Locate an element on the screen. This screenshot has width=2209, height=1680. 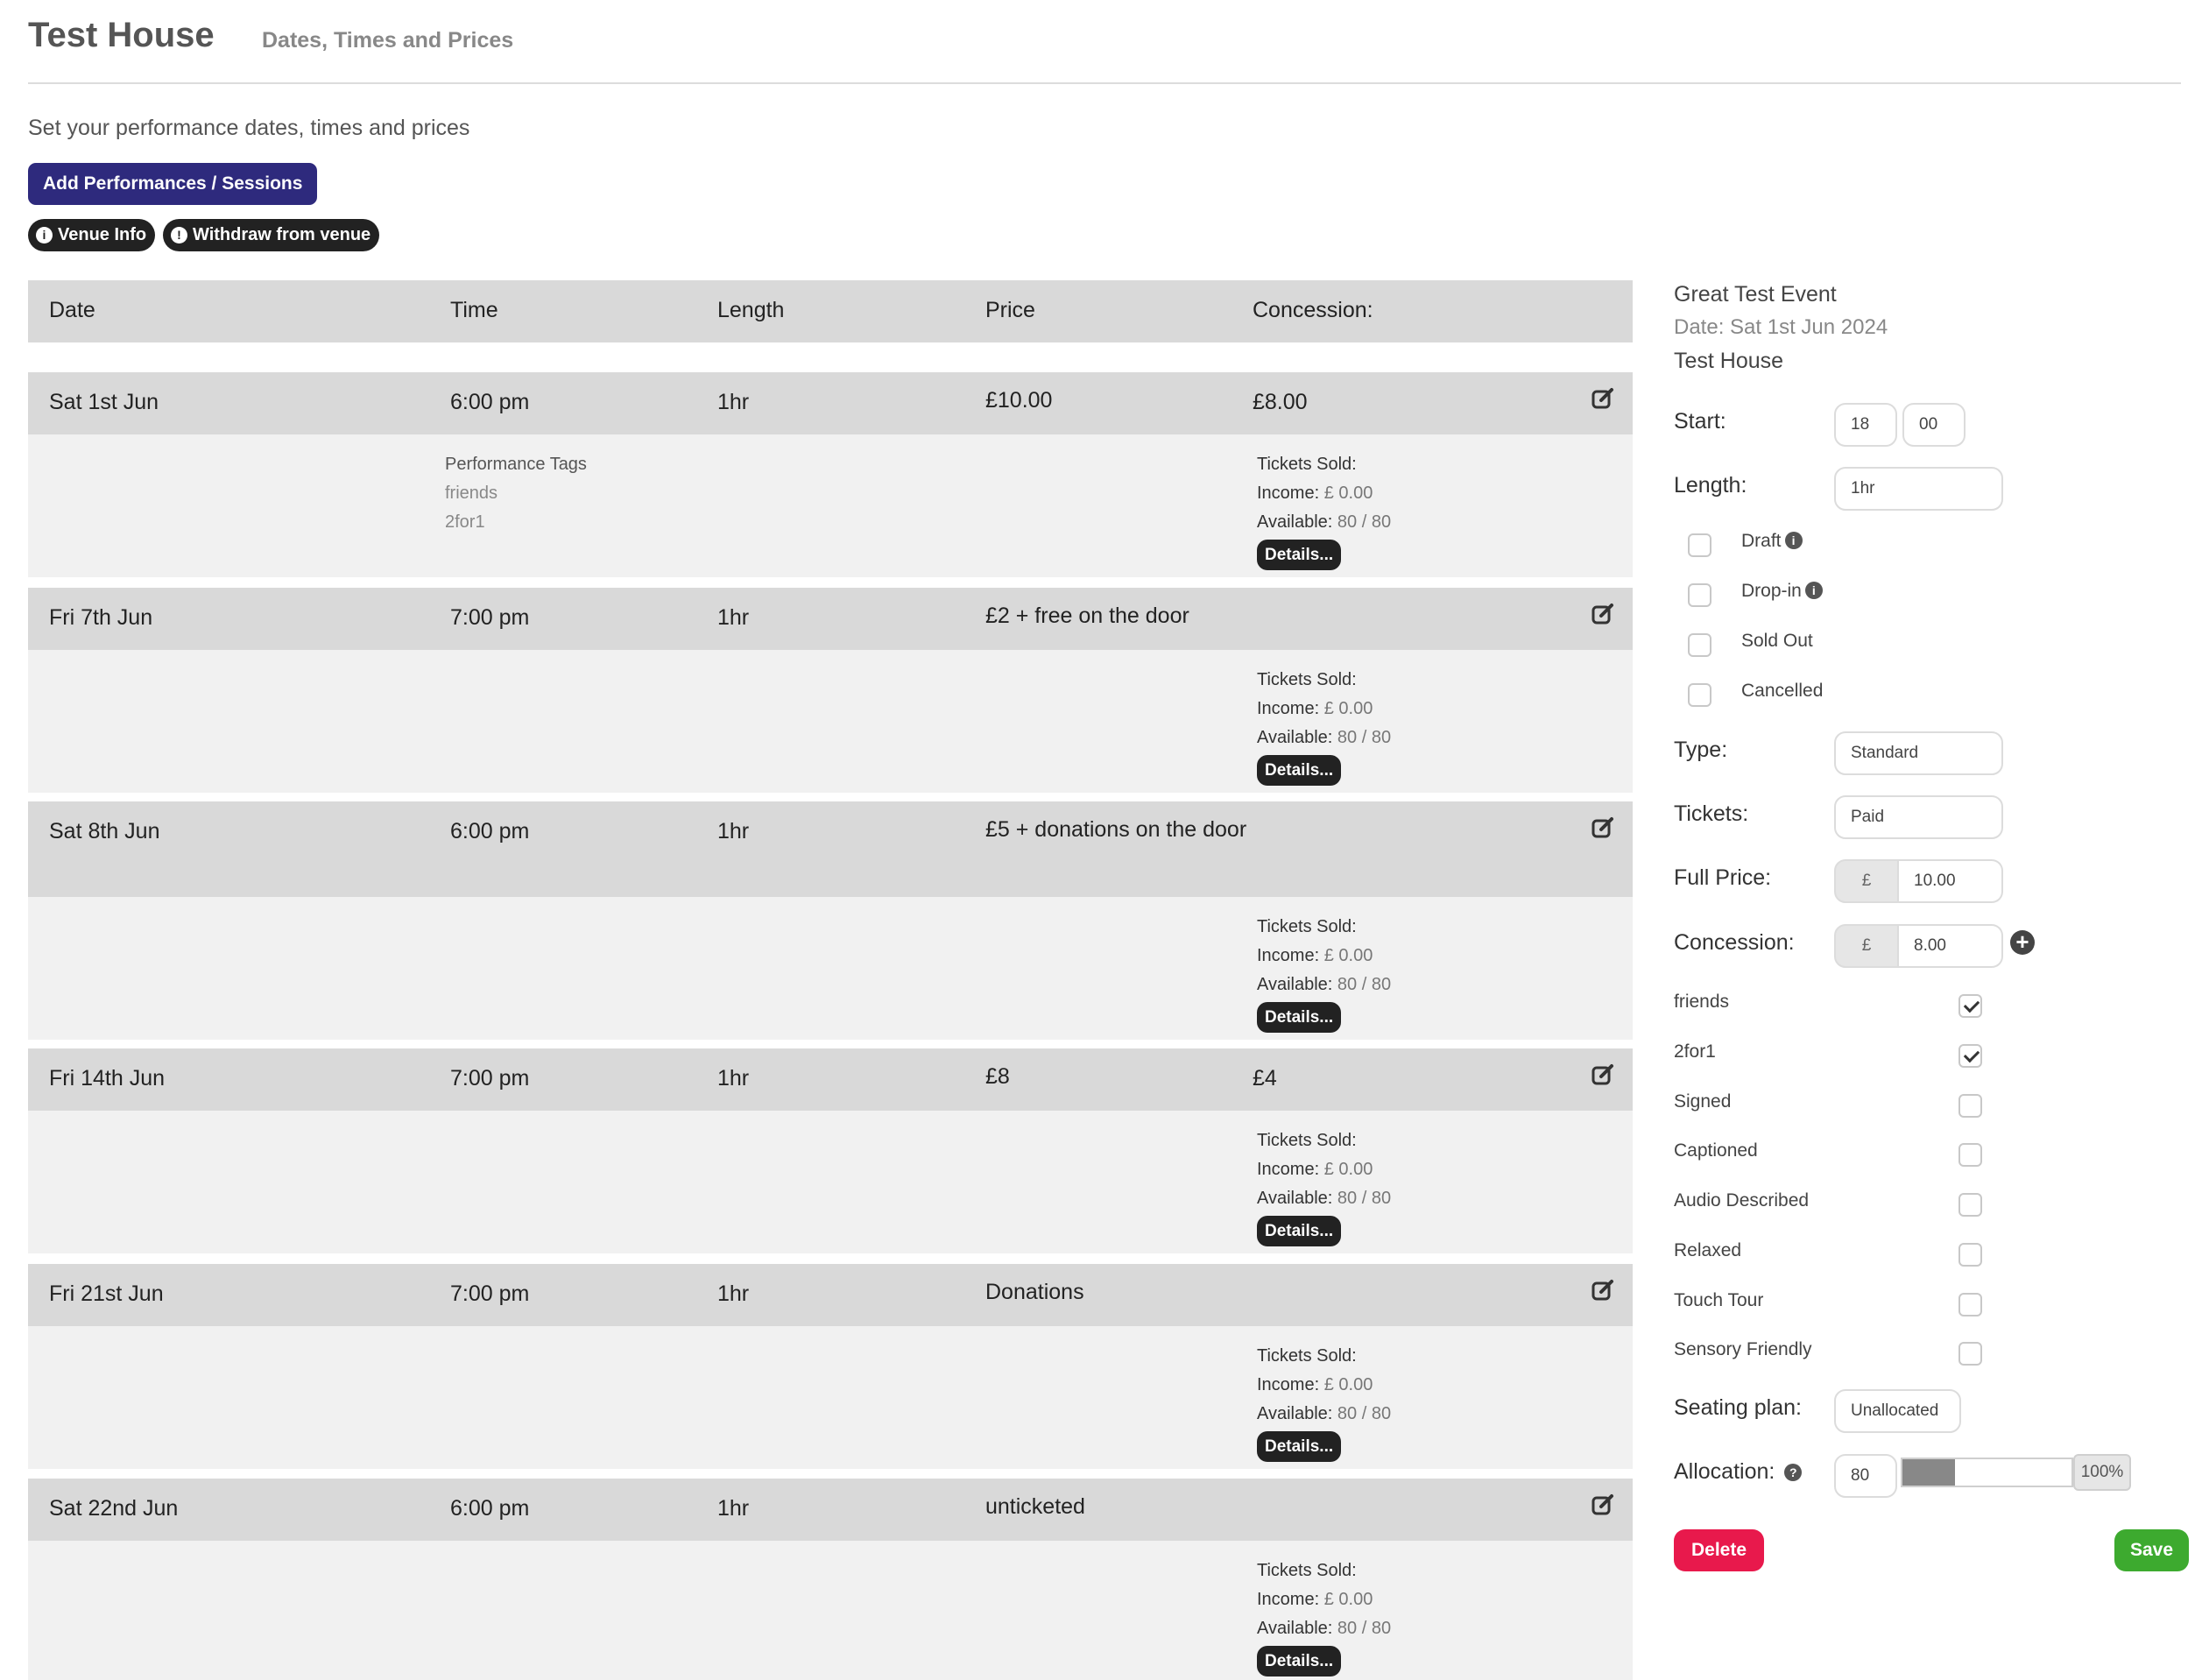
allocation-label: Allocation: ? is located at coordinates (1738, 1472).